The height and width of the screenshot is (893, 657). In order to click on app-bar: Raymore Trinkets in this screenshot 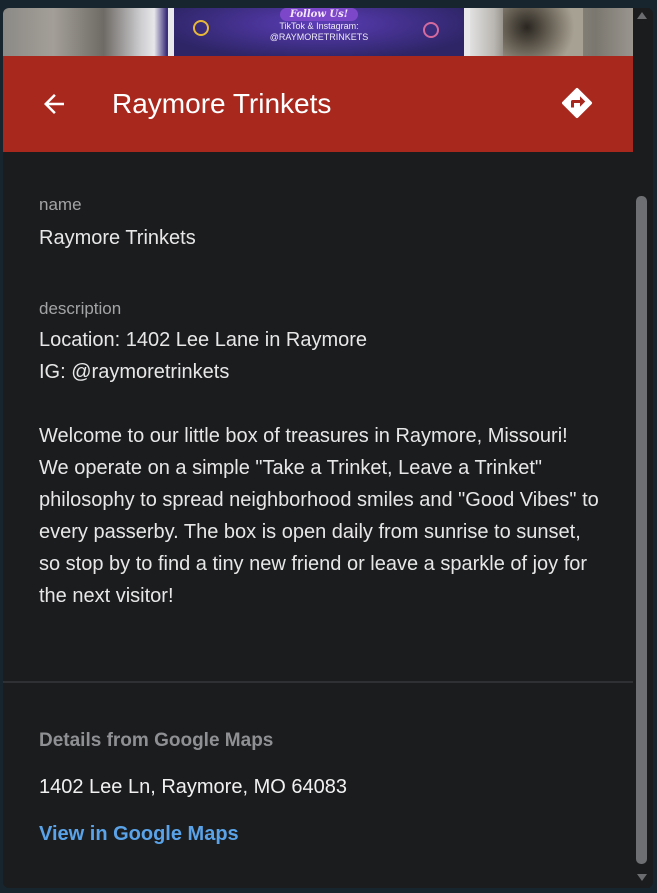, I will do `click(318, 104)`.